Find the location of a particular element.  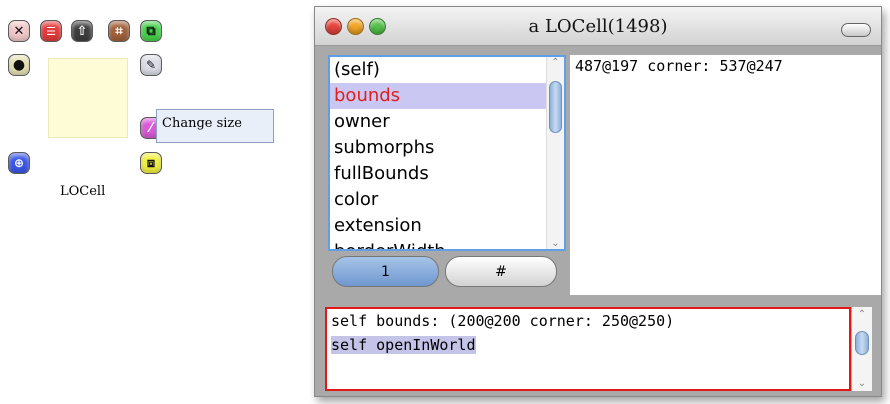

list-item: (self) is located at coordinates (447, 70).